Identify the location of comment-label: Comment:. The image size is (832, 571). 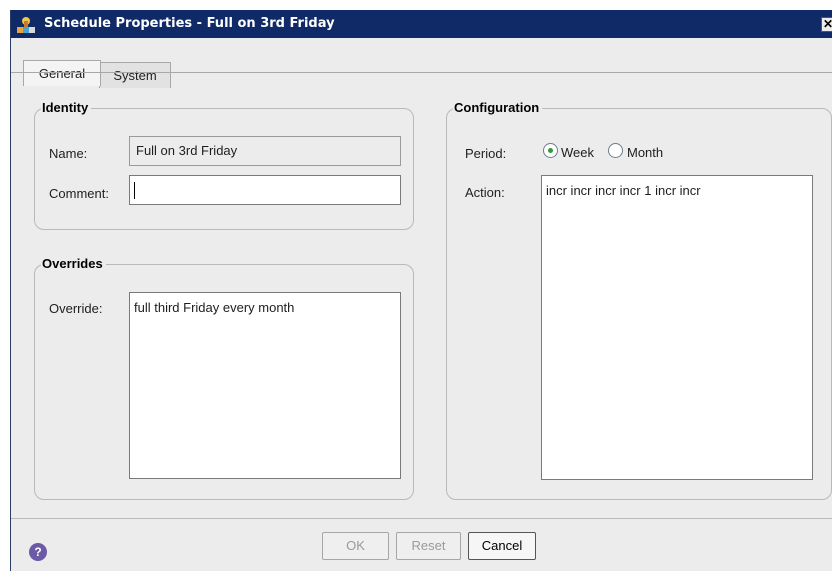
(79, 193).